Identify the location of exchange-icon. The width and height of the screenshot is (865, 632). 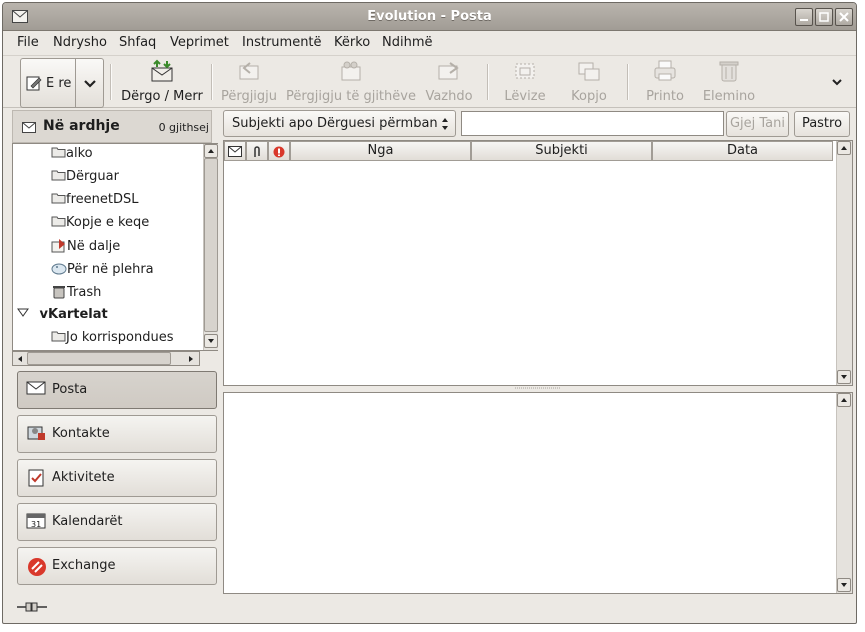
(37, 567).